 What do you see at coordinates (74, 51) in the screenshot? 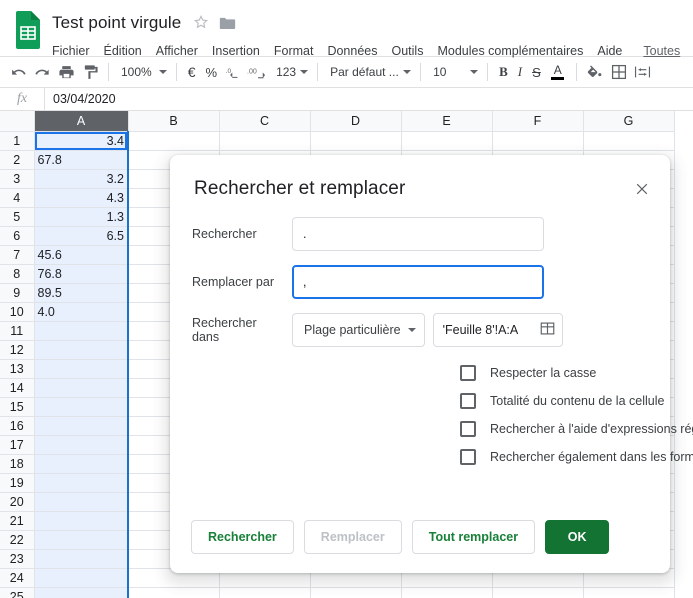
I see `menu-fichier: Fichier` at bounding box center [74, 51].